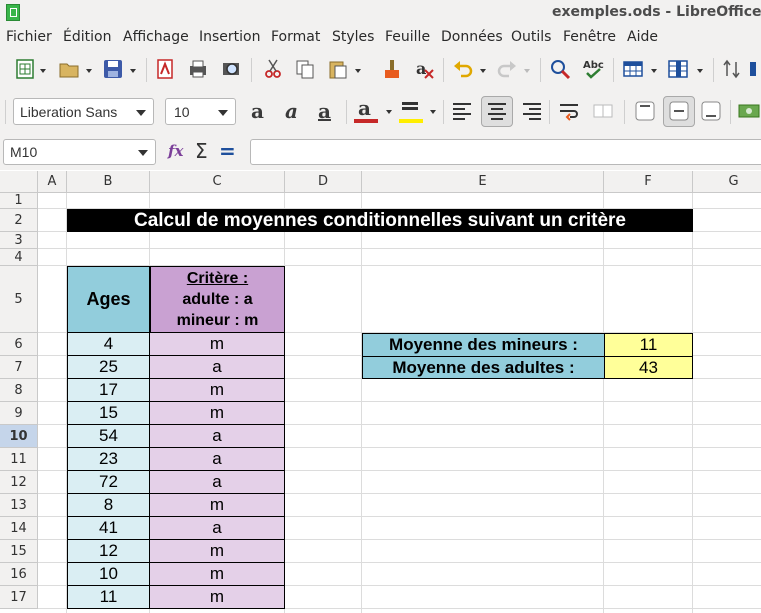 Image resolution: width=761 pixels, height=613 pixels. Describe the element at coordinates (19, 597) in the screenshot. I see `row-header-17: 17` at that location.